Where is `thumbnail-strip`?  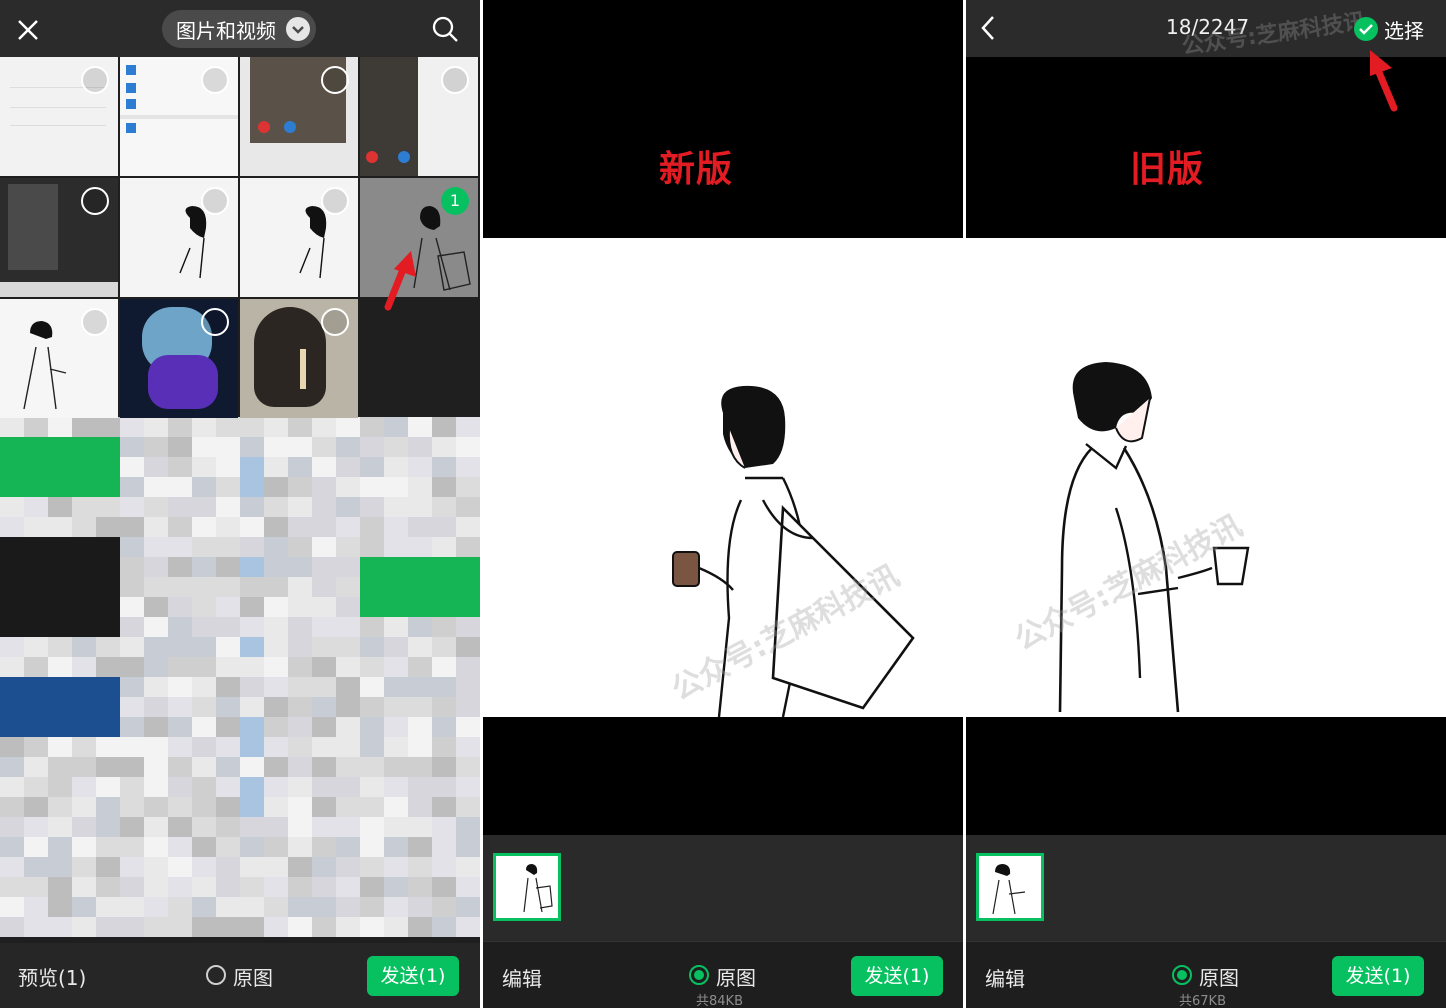 thumbnail-strip is located at coordinates (723, 888).